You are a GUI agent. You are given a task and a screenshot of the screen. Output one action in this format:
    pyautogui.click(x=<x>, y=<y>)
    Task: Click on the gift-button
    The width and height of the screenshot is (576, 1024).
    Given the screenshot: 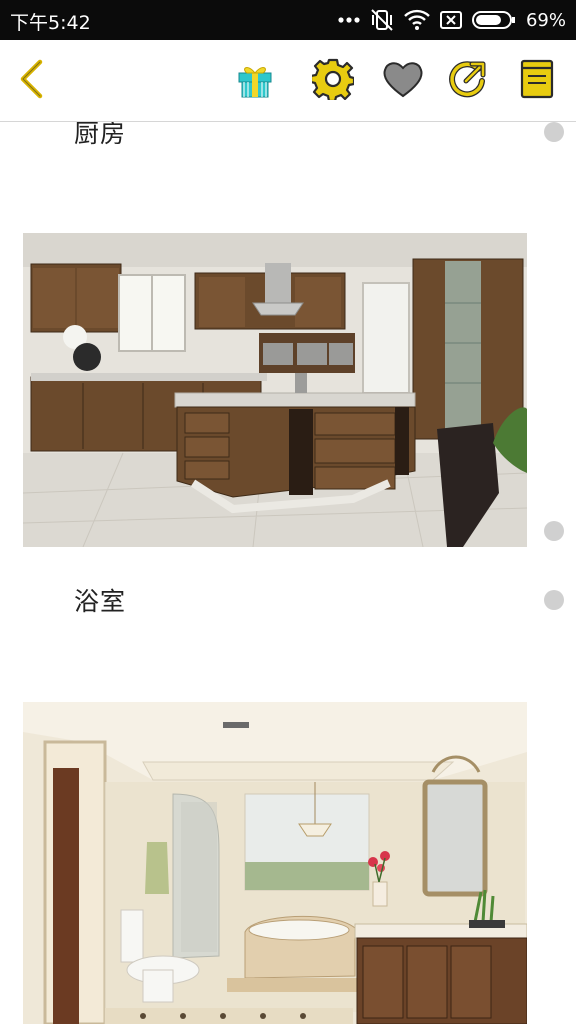 What is the action you would take?
    pyautogui.click(x=255, y=81)
    